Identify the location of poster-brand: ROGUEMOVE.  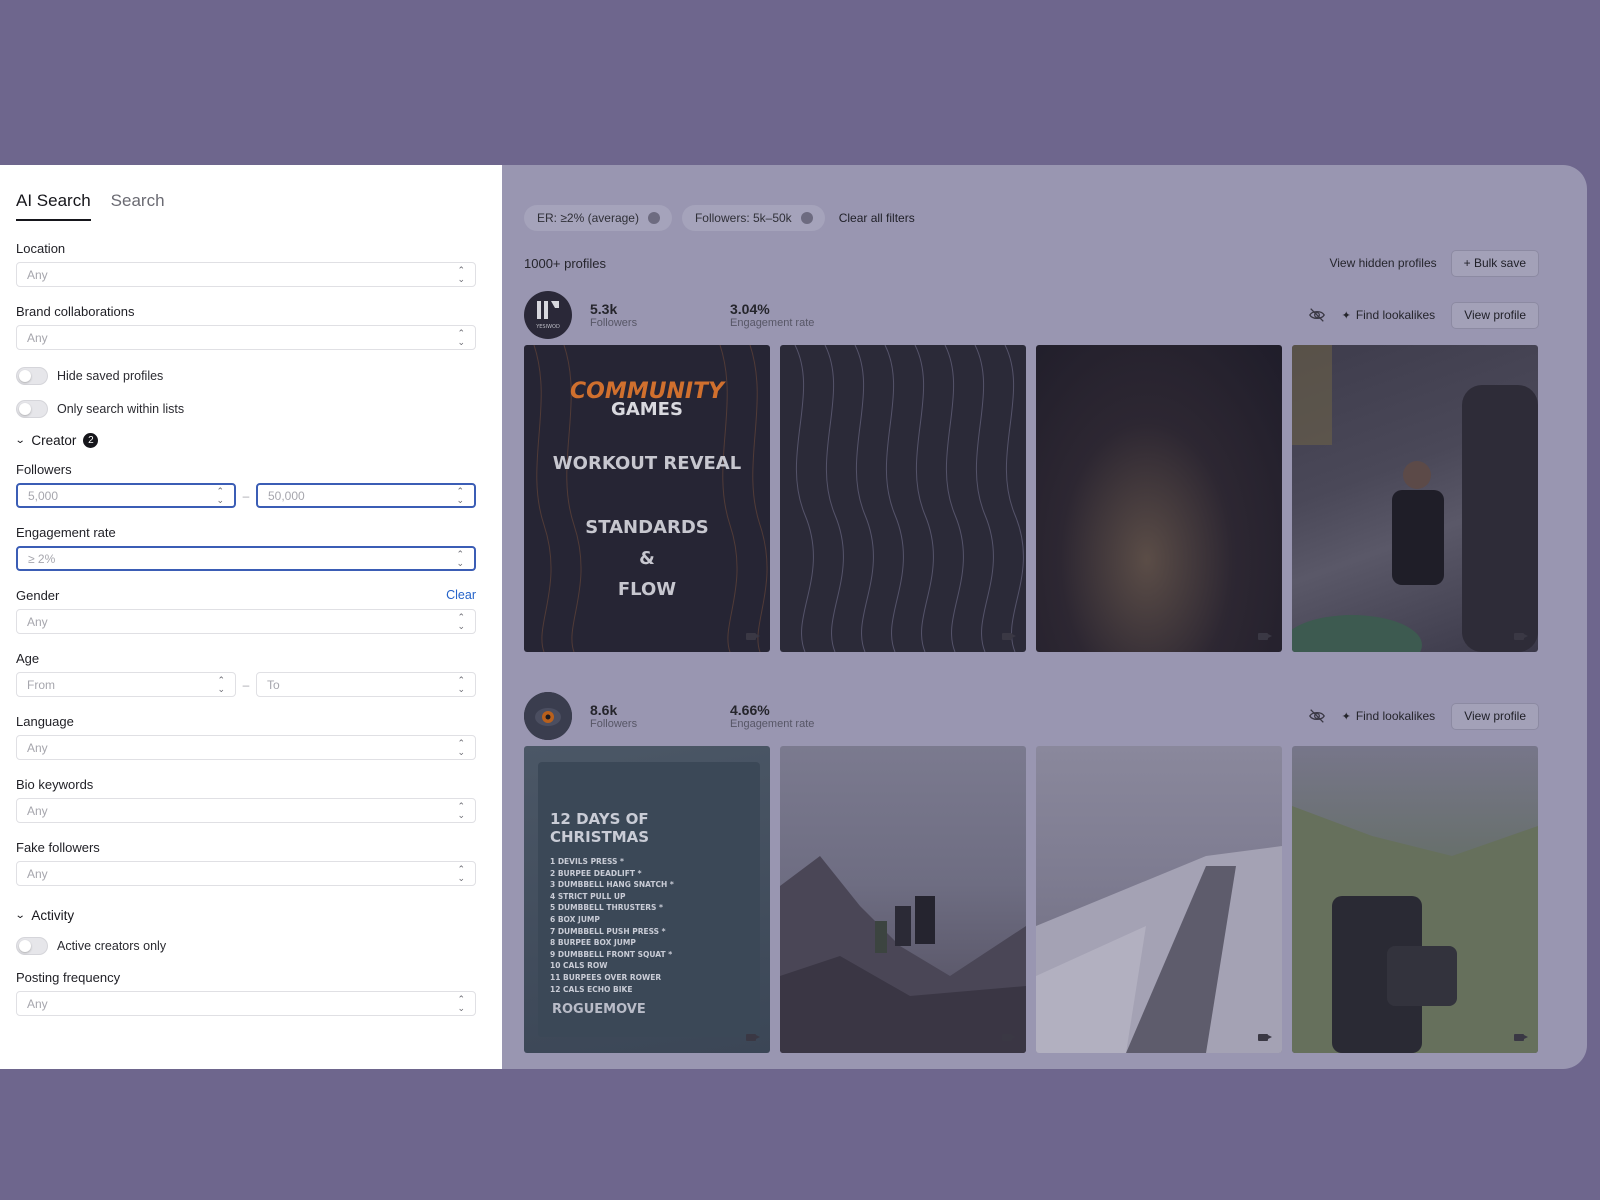
(599, 1009).